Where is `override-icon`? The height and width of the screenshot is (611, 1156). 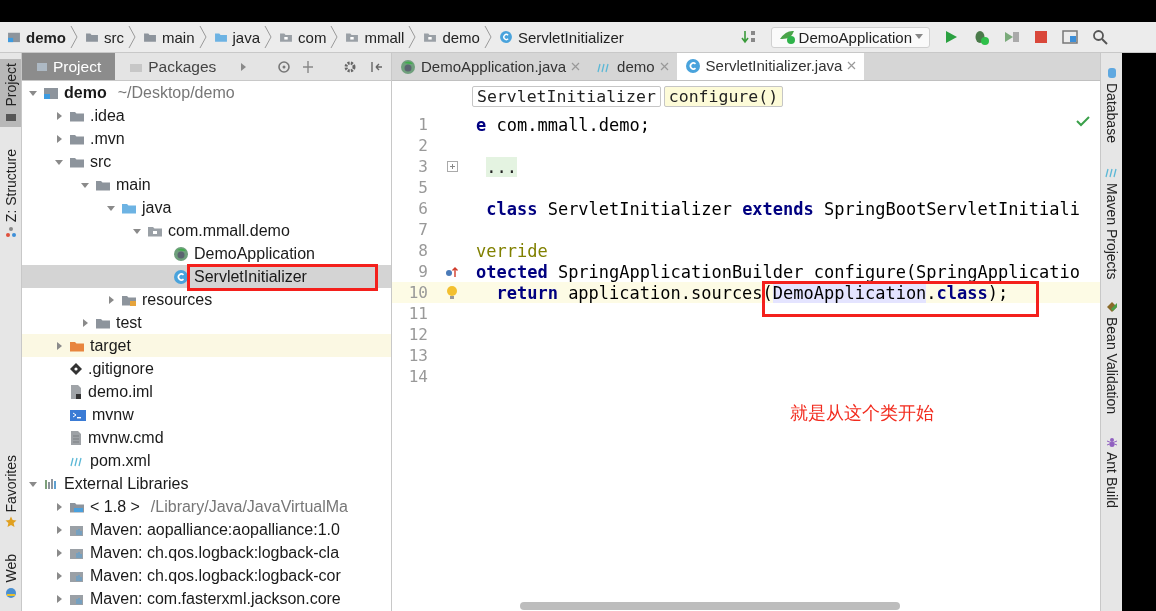
override-icon is located at coordinates (452, 271).